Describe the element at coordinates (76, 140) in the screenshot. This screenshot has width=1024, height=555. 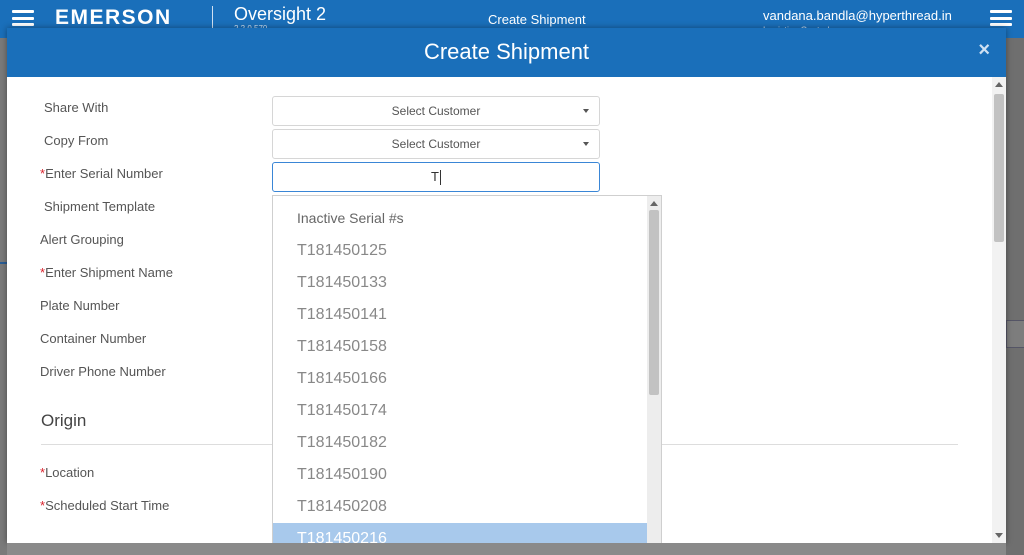
I see `copy-from-label: Copy From` at that location.